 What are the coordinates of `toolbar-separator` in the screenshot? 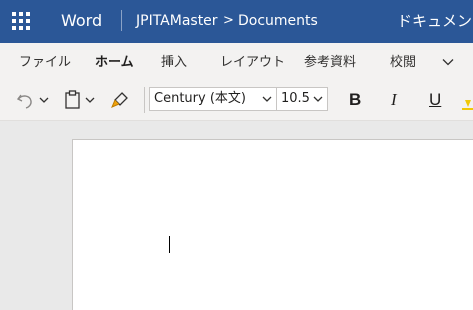 It's located at (144, 100).